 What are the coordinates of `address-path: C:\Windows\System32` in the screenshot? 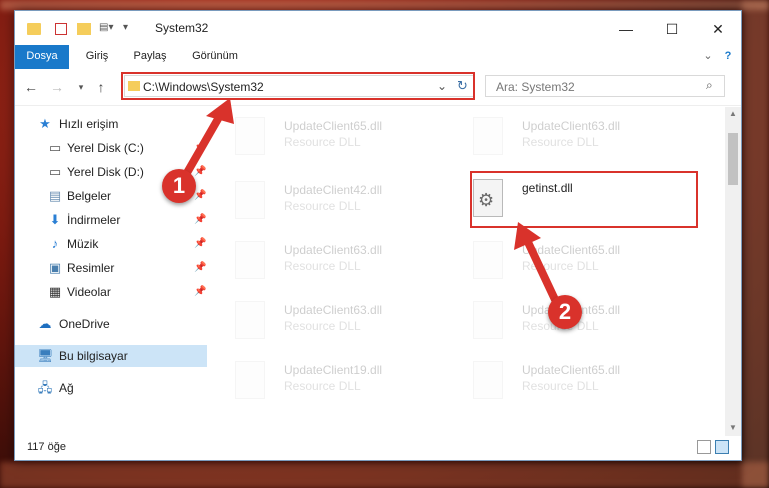 It's located at (203, 87).